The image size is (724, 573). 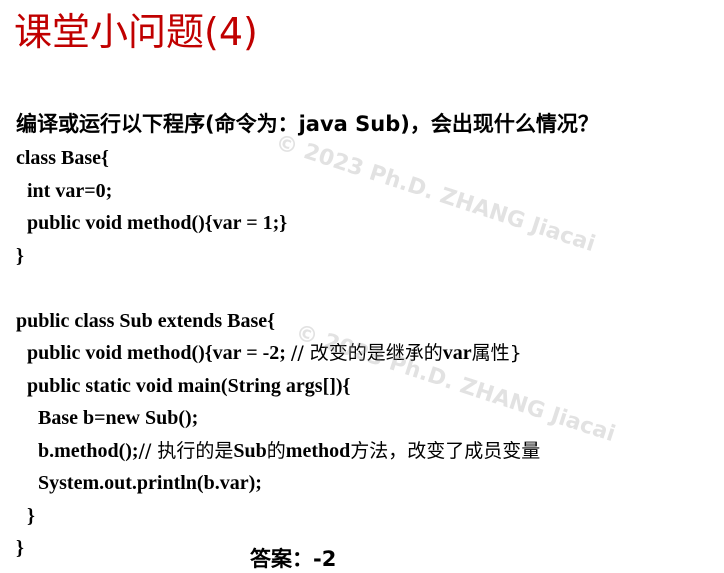 I want to click on code-comment: // 执行的是Sub的method方法，改变了成员变量, so click(x=340, y=451).